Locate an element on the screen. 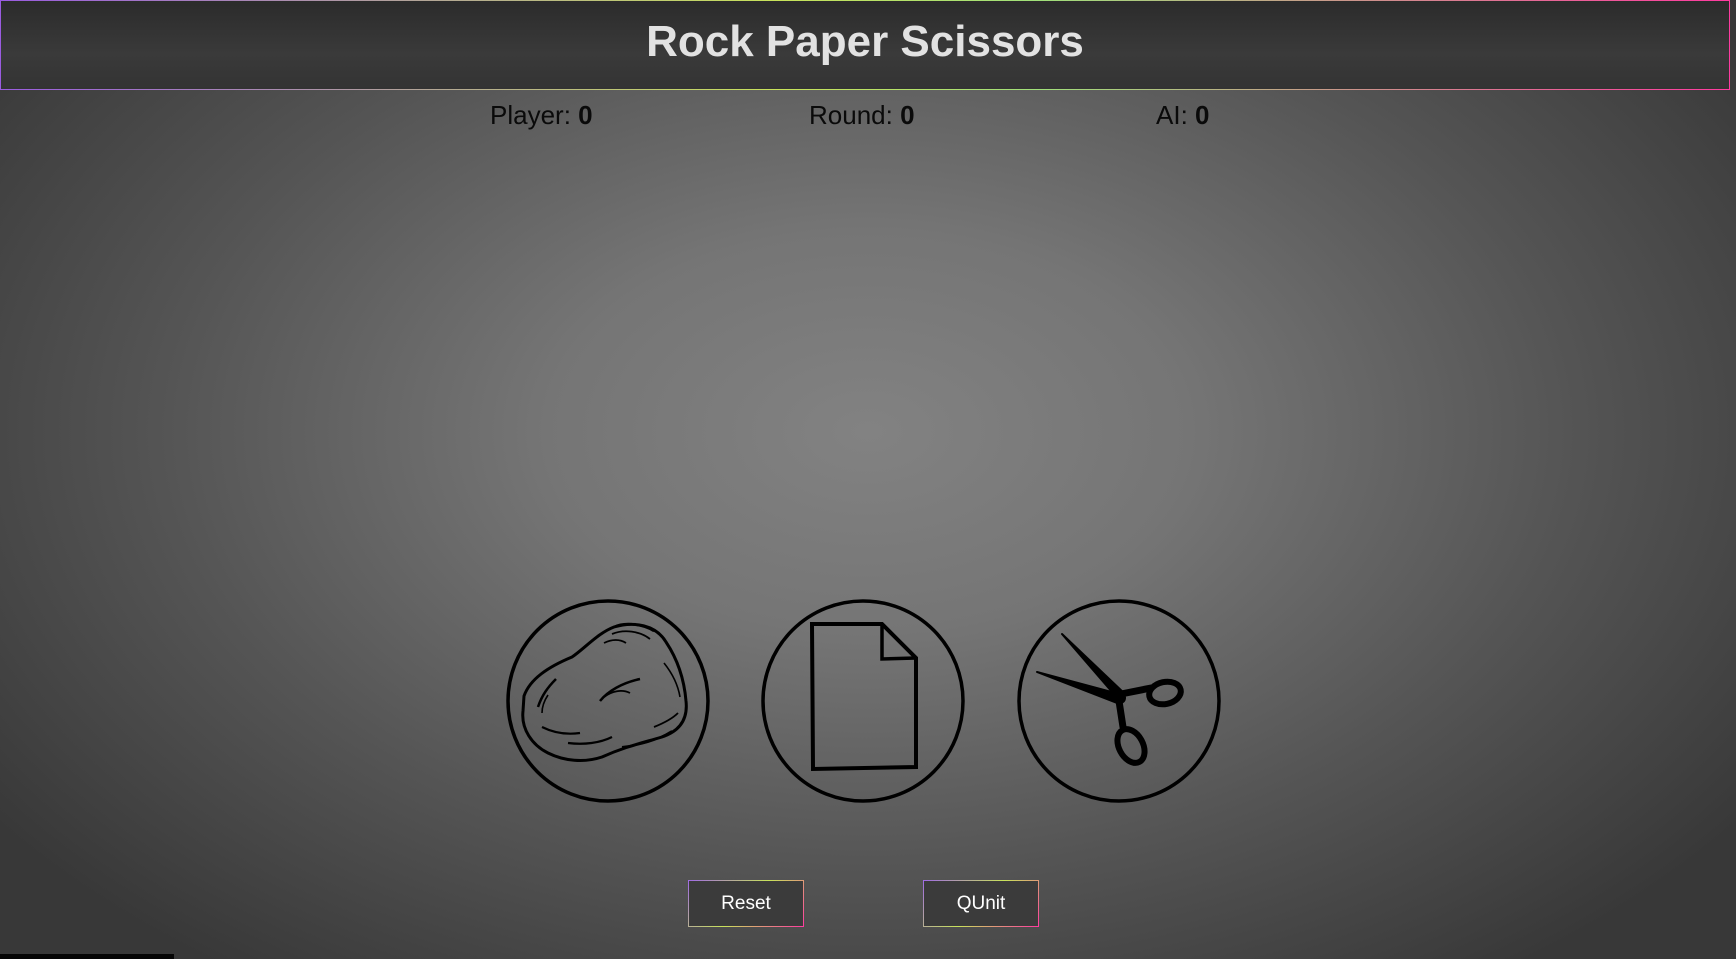 This screenshot has height=959, width=1736. player-score: Player: 0 is located at coordinates (541, 115).